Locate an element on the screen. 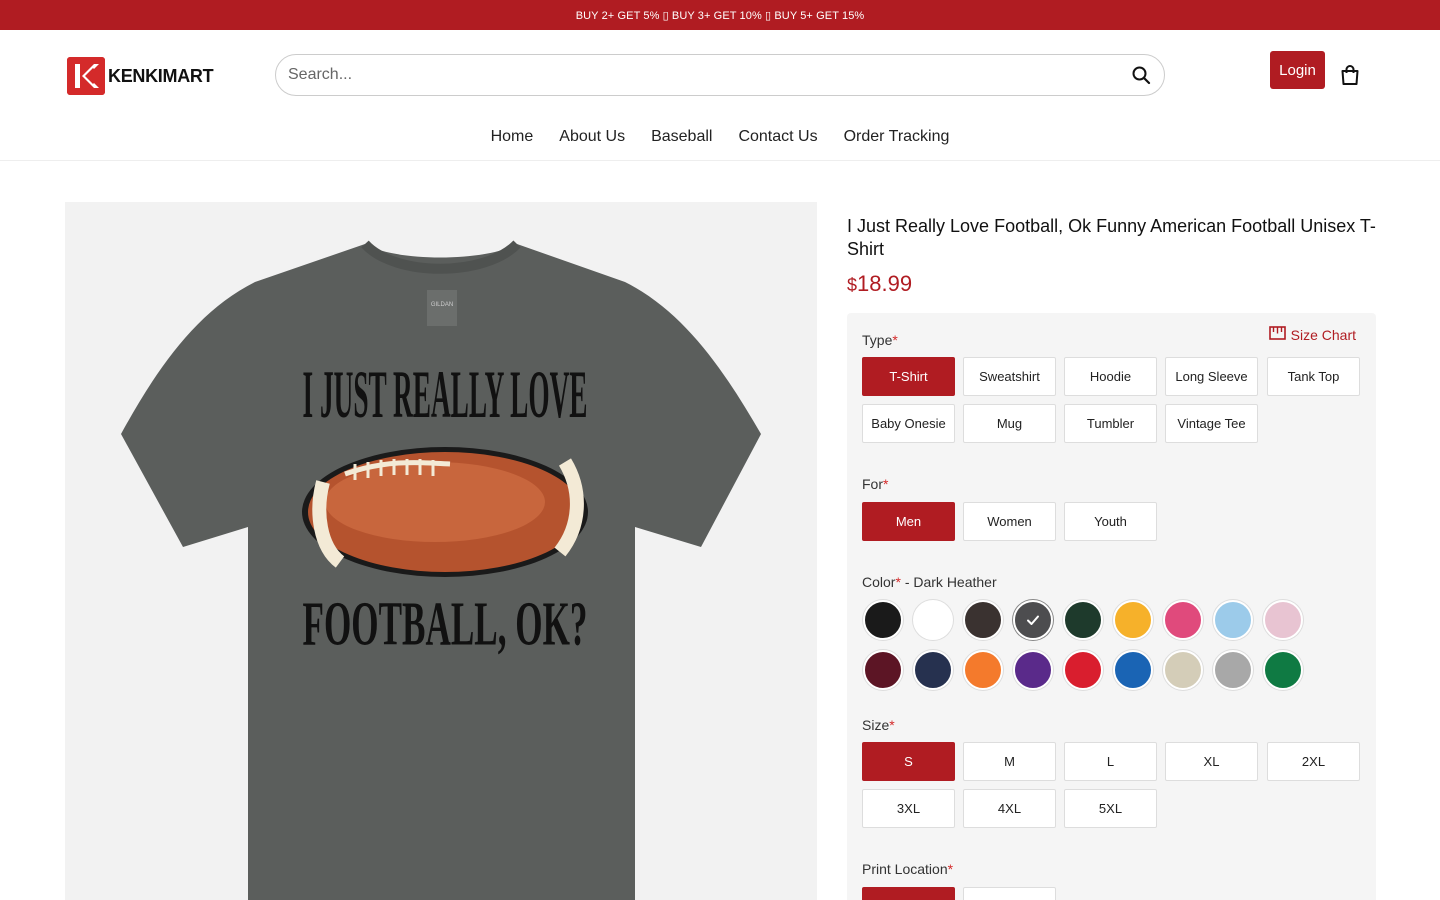  logo: KENKIMART is located at coordinates (140, 76).